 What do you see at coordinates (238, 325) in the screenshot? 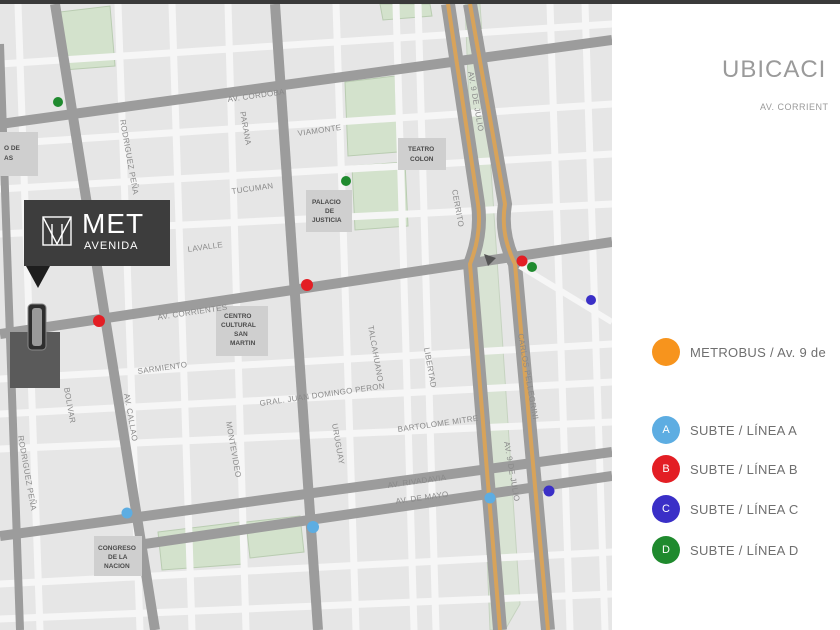
I see `svg-text: CULTURAL` at bounding box center [238, 325].